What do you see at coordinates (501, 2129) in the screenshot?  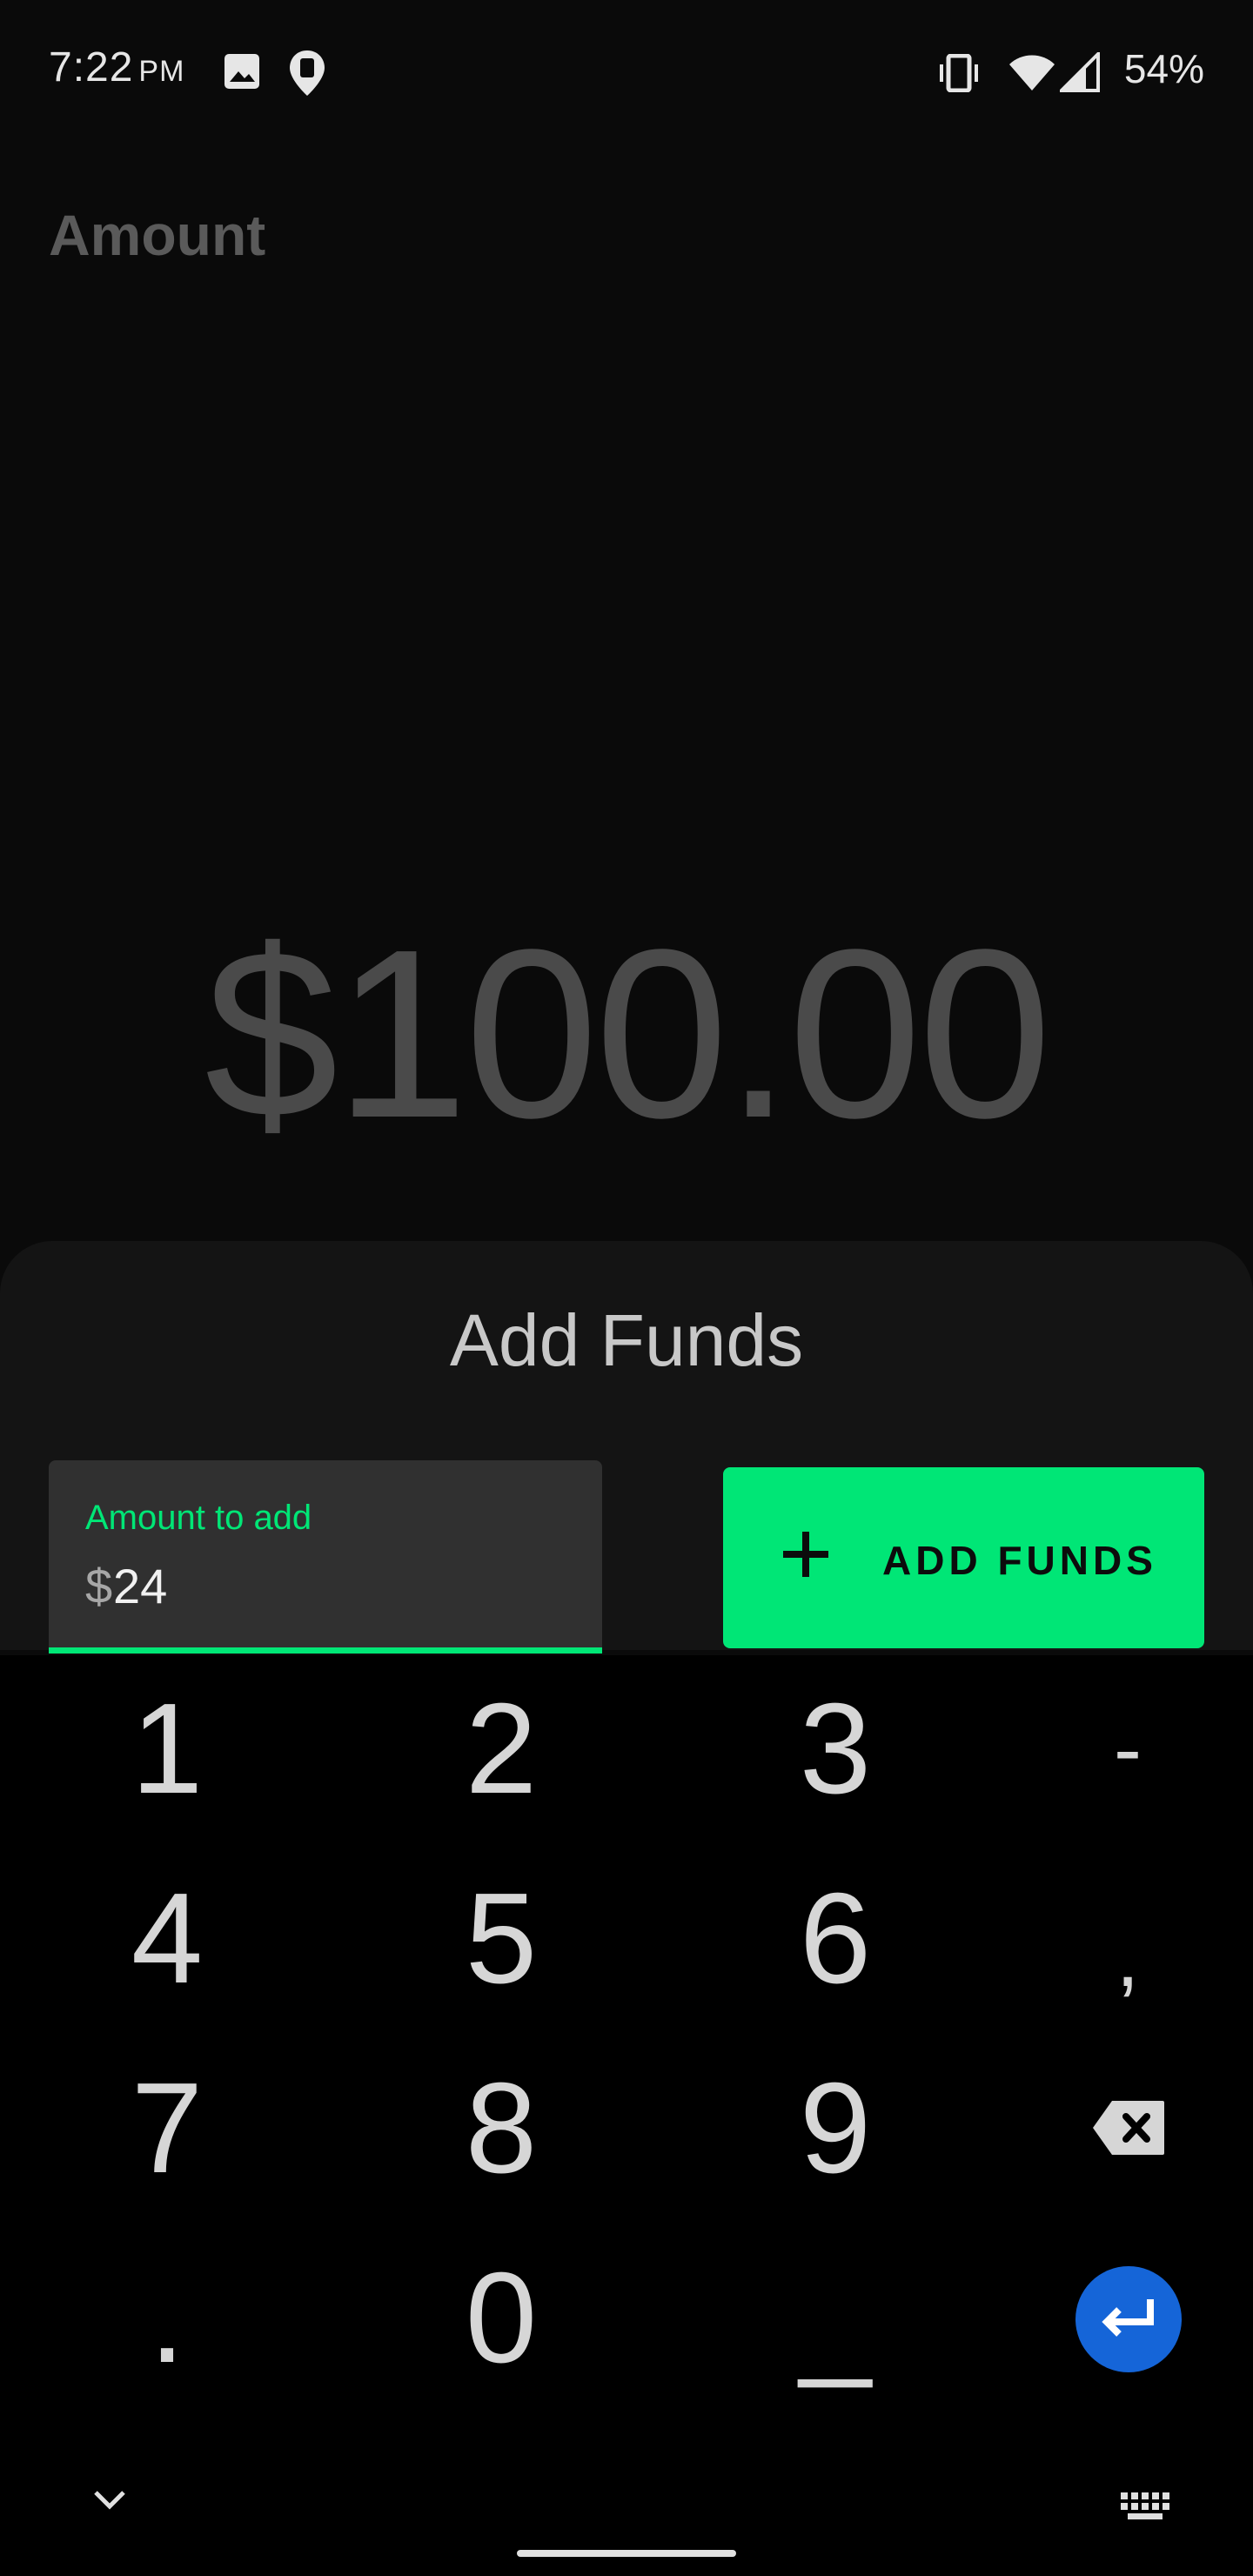 I see `key-8: 8` at bounding box center [501, 2129].